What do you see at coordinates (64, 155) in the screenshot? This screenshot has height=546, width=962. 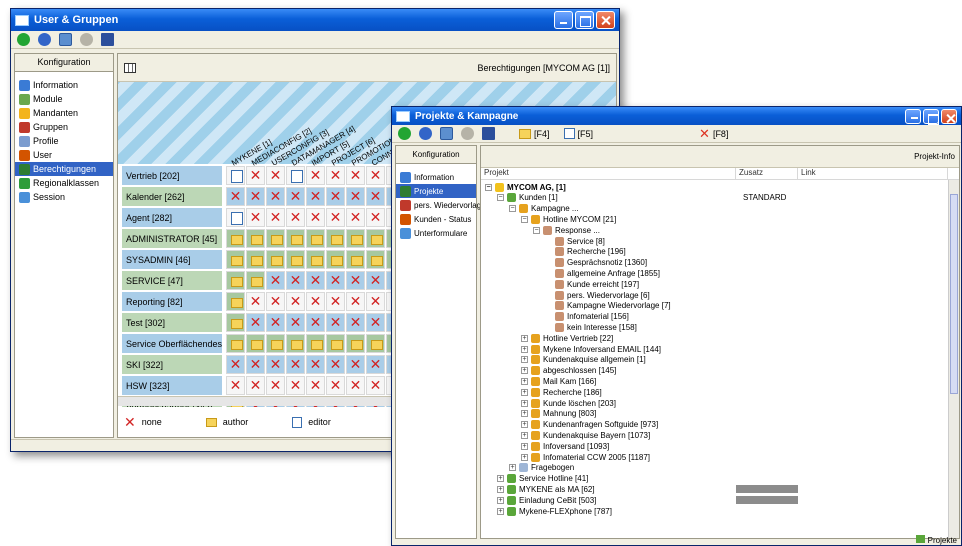 I see `nav-item-user: User` at bounding box center [64, 155].